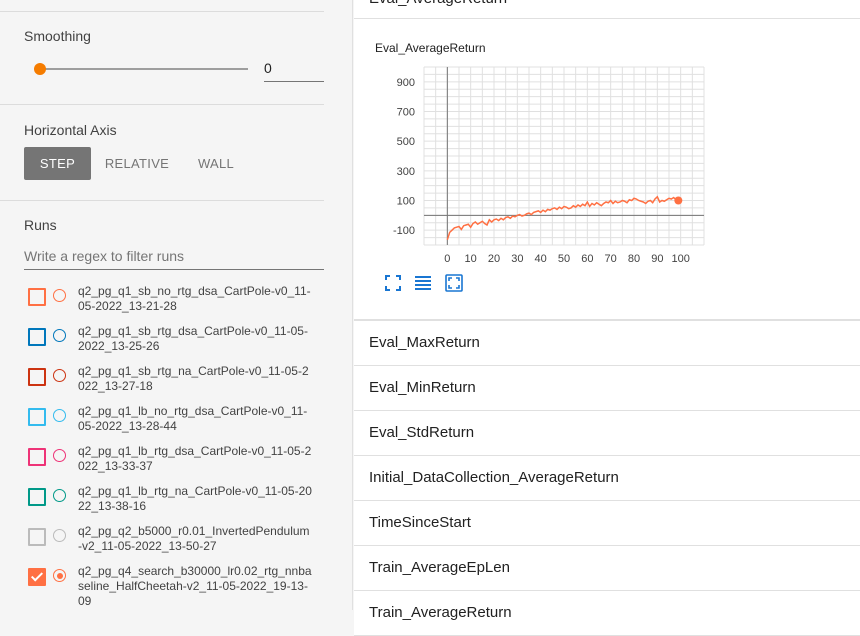 The height and width of the screenshot is (636, 860). What do you see at coordinates (195, 571) in the screenshot?
I see `run-label-line: q2_pg_q4_search_b30000_lr0.02_rtg_nnba` at bounding box center [195, 571].